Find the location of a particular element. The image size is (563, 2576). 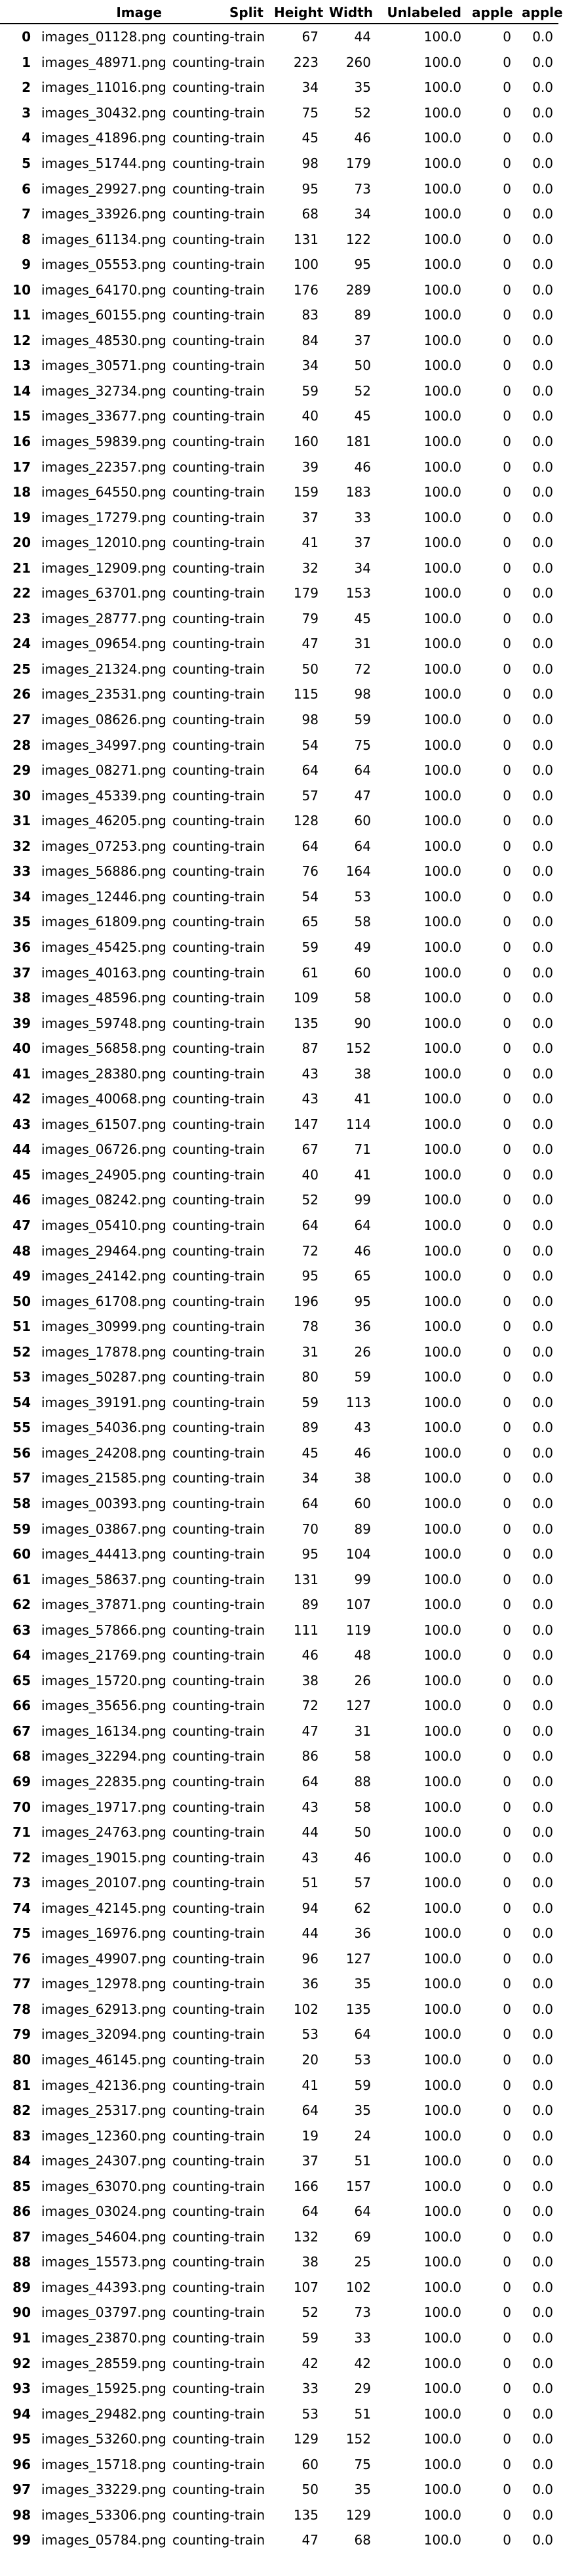

row-index: 44 is located at coordinates (21, 1149).